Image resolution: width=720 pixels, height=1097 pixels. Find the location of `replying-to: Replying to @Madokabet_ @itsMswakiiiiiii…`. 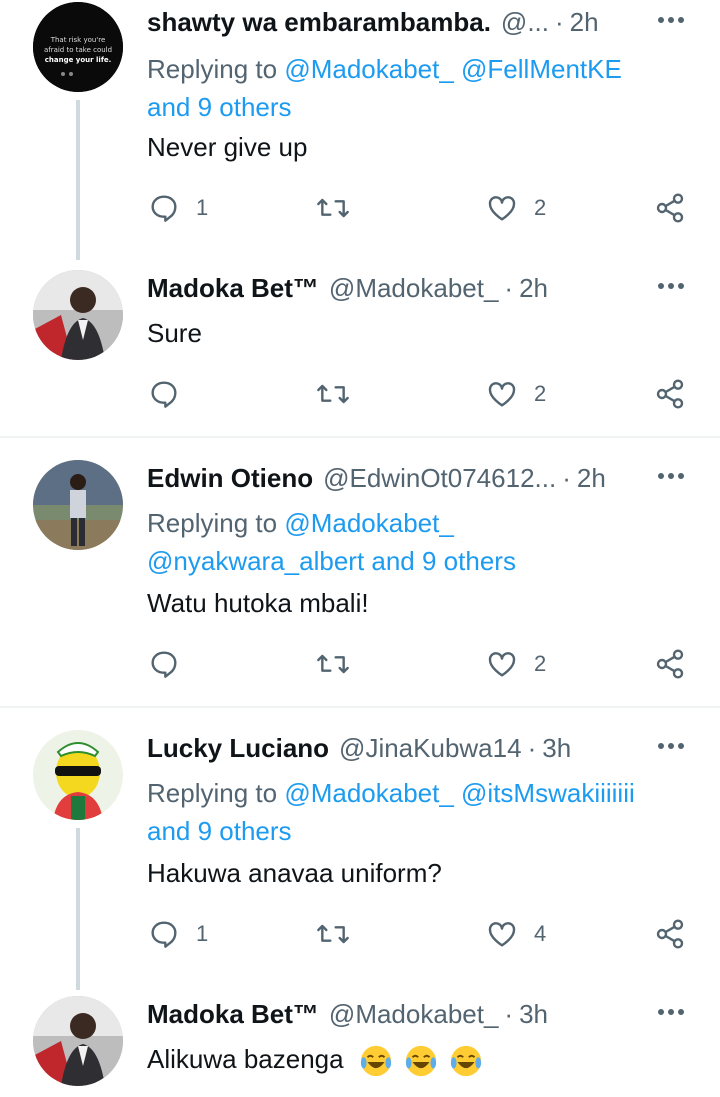

replying-to: Replying to @Madokabet_ @itsMswakiiiiiii… is located at coordinates (413, 812).